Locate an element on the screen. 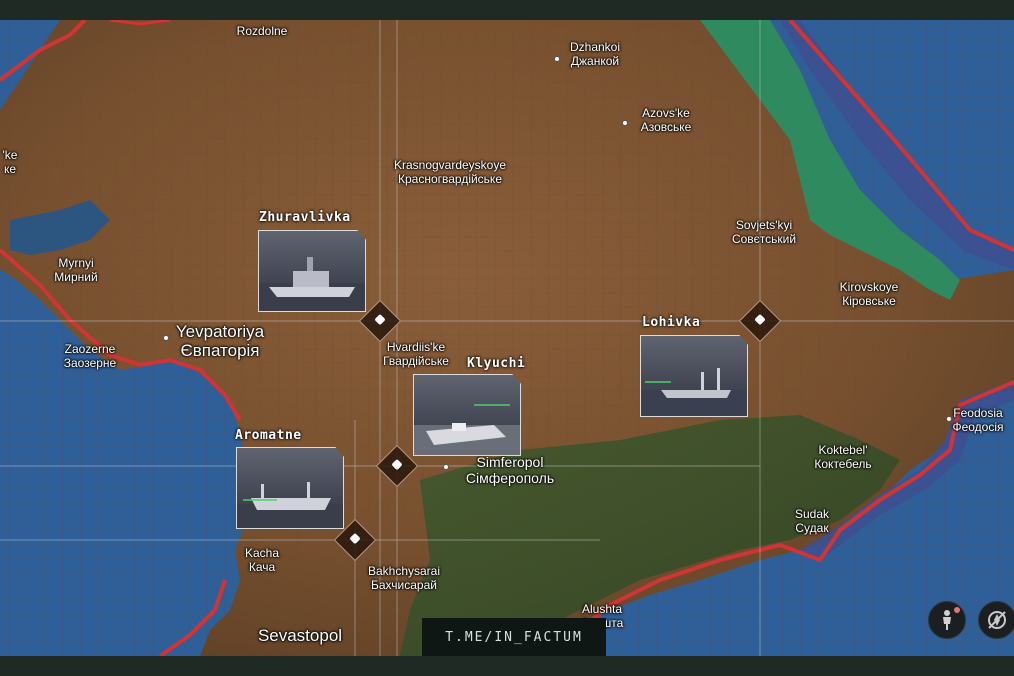 The width and height of the screenshot is (1014, 676). place-hvardiiske: Hvardiis'ke Гвардійське is located at coordinates (416, 354).